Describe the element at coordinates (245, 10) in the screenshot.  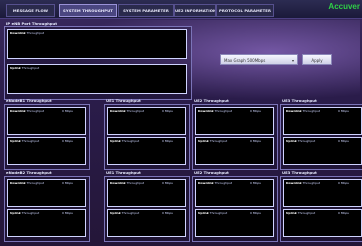
I see `tab-protocol-parameter: PROTOCOL PARAMETER` at that location.